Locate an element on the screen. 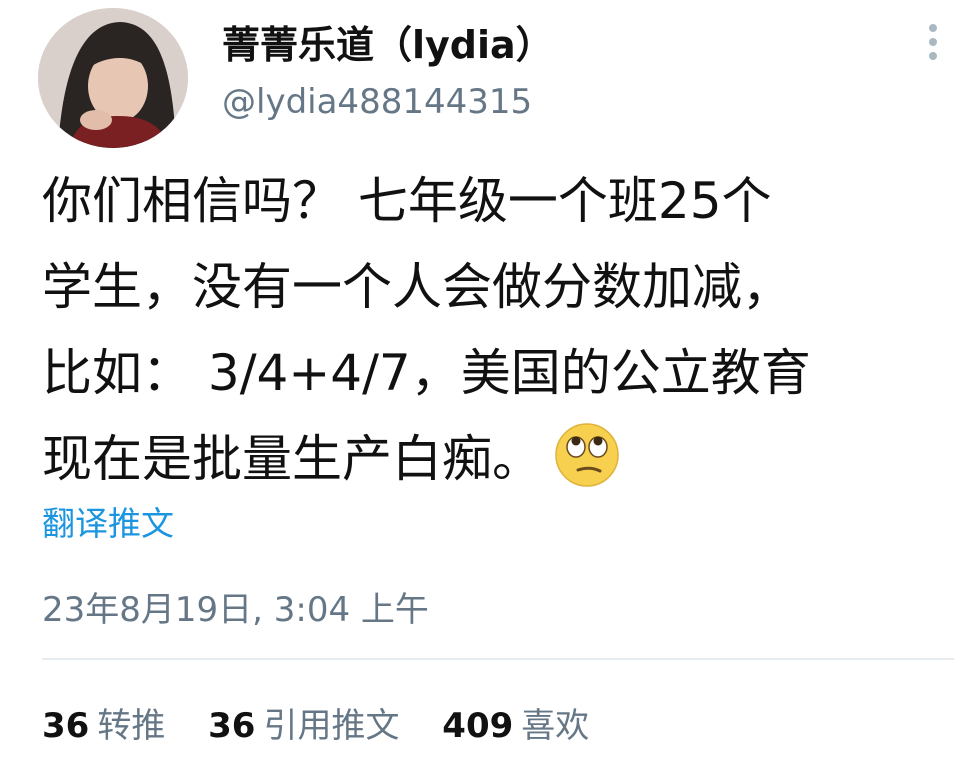 The width and height of the screenshot is (969, 775). quote-tweets-stat: 36 引用推文 is located at coordinates (303, 722).